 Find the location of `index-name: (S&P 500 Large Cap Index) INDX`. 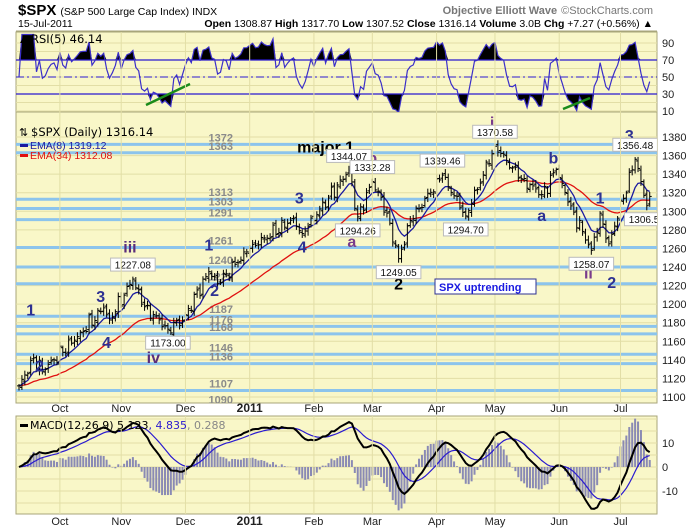

index-name: (S&P 500 Large Cap Index) INDX is located at coordinates (138, 12).